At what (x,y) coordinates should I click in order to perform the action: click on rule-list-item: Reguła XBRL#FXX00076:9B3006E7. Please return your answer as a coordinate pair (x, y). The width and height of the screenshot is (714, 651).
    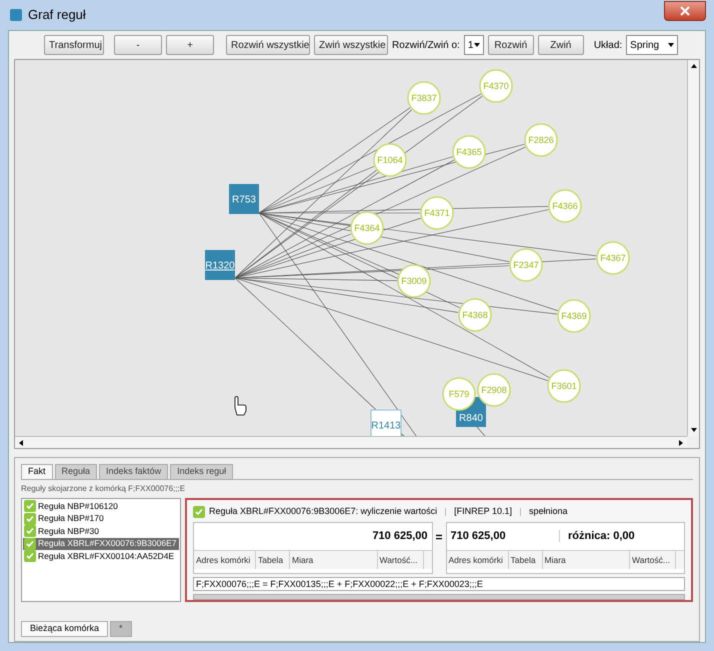
    Looking at the image, I should click on (101, 544).